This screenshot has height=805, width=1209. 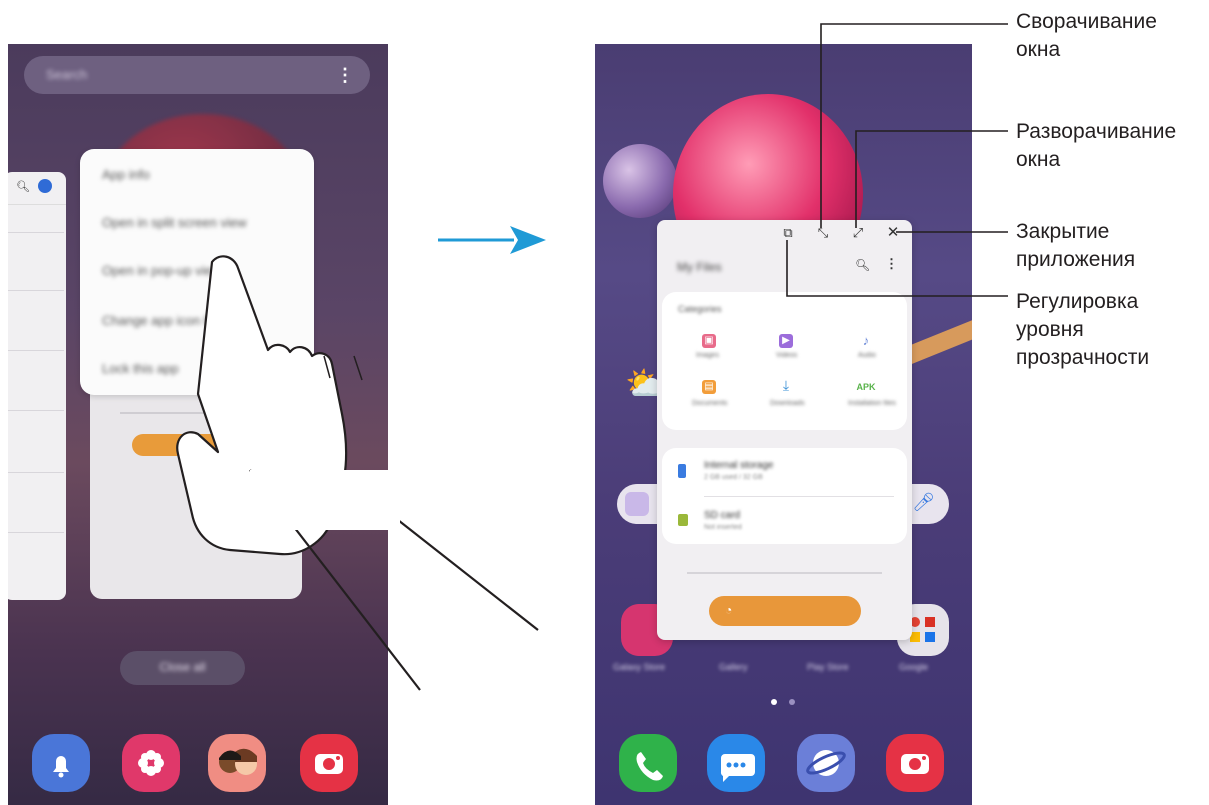 I want to click on category-label: Videos, so click(x=787, y=355).